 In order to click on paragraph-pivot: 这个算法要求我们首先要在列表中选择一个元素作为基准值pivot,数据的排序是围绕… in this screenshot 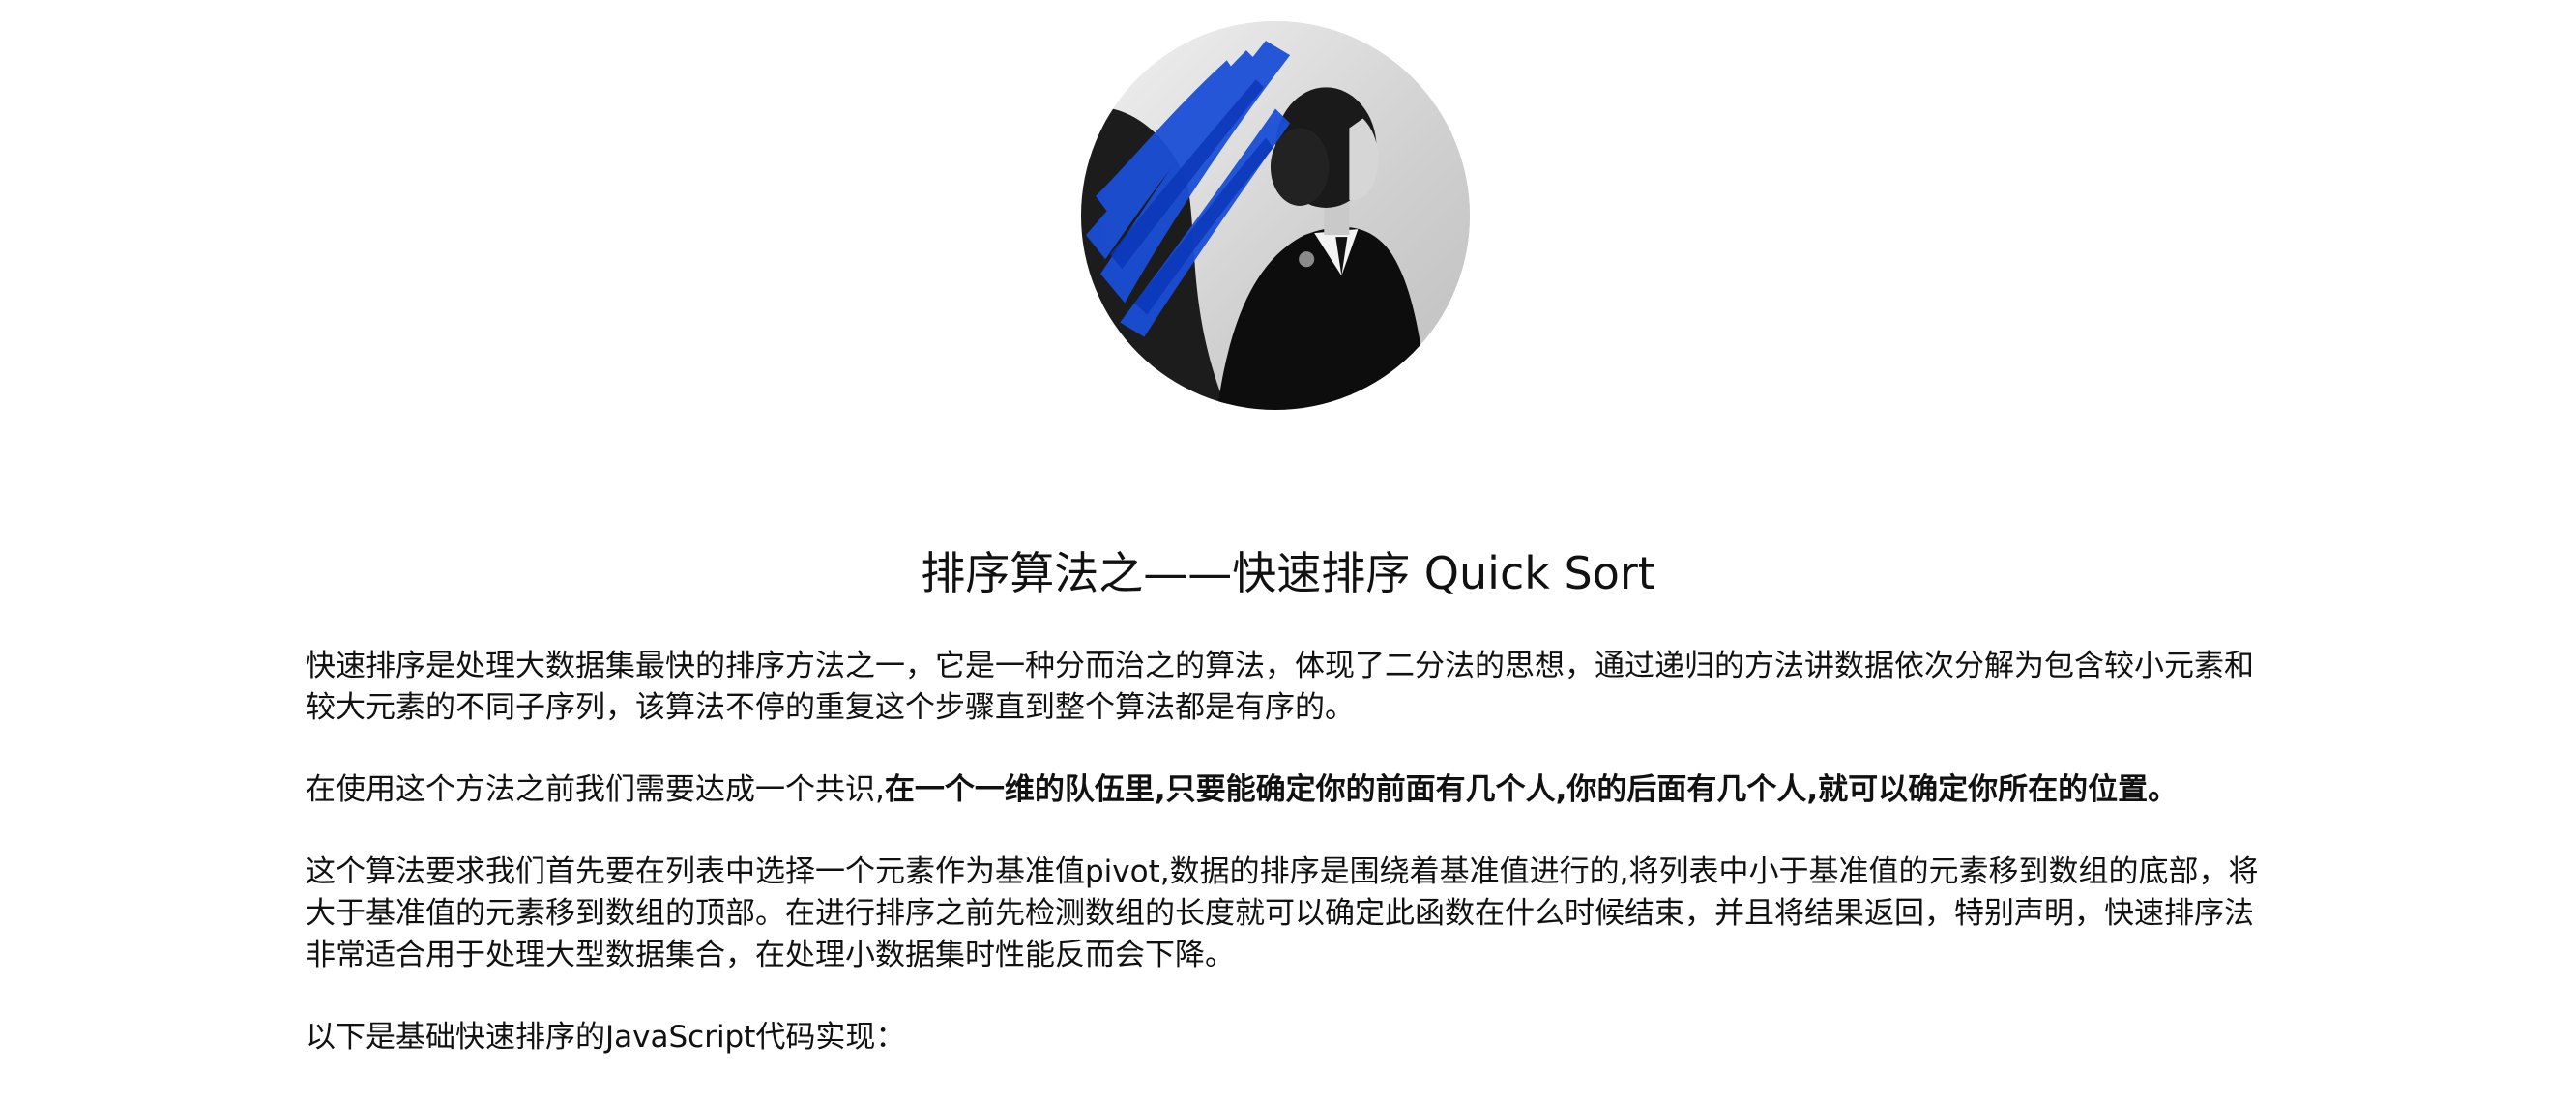, I will do `click(1282, 913)`.